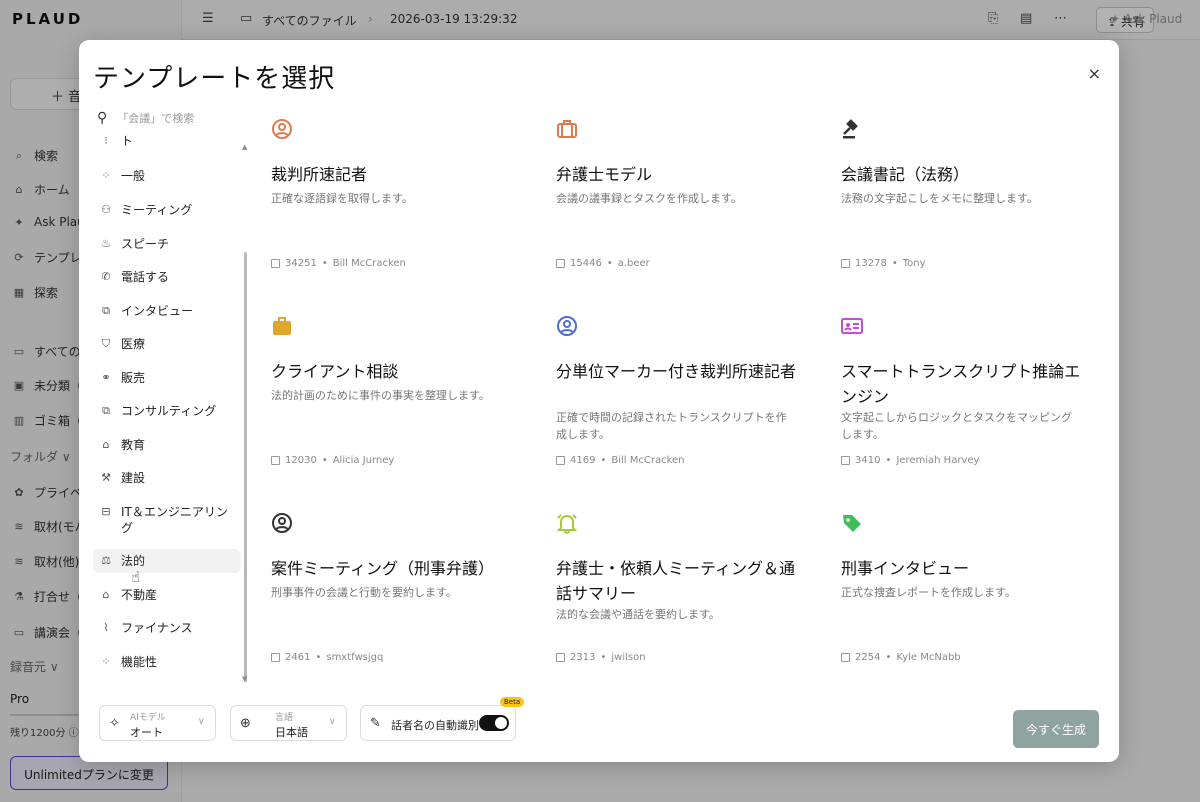 The image size is (1200, 802). What do you see at coordinates (145, 244) in the screenshot?
I see `category-label: スピーチ` at bounding box center [145, 244].